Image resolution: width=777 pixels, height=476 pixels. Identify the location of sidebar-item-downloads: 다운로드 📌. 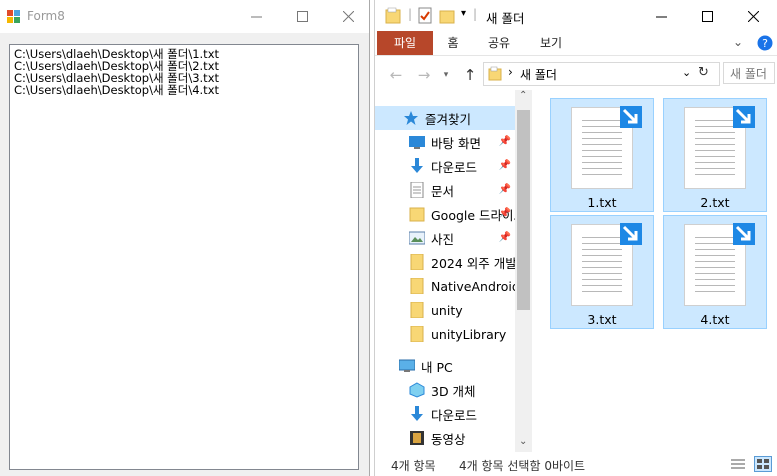
(445, 166).